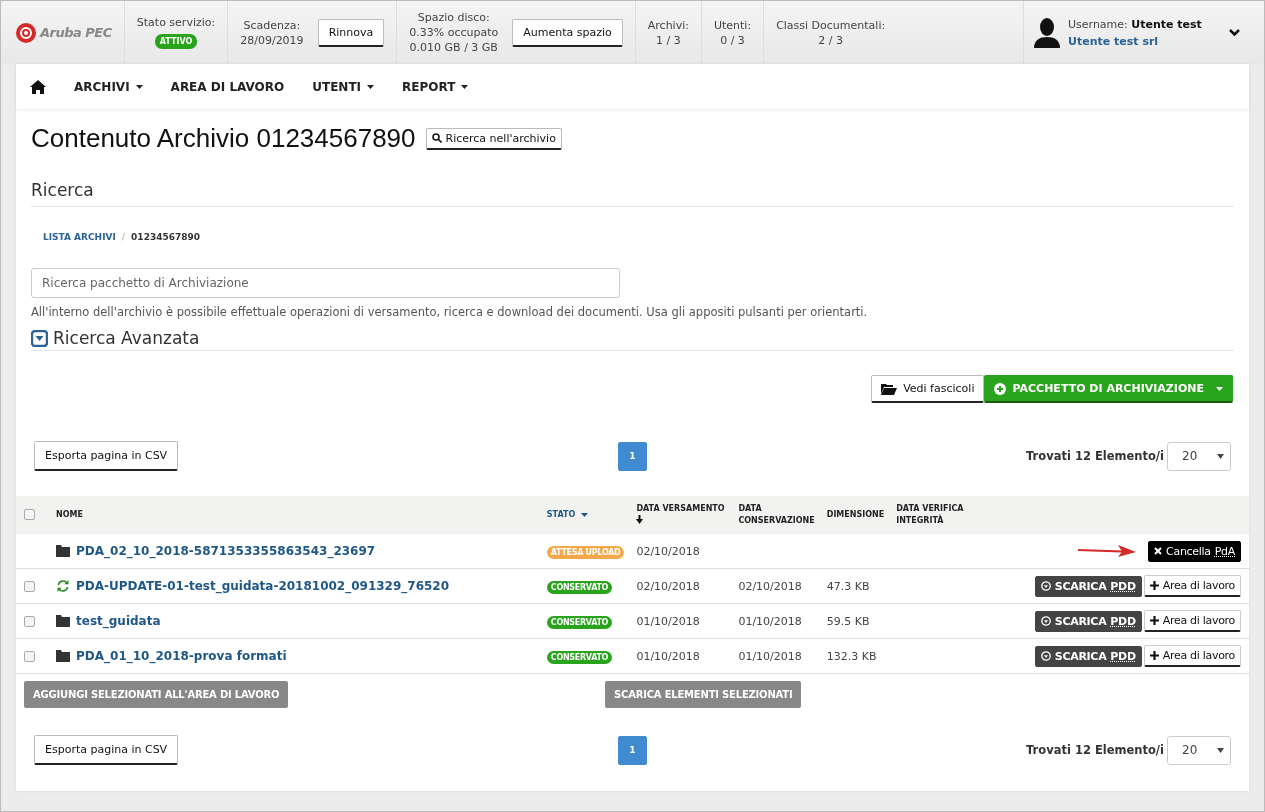  Describe the element at coordinates (62, 190) in the screenshot. I see `section-title: Ricerca` at that location.